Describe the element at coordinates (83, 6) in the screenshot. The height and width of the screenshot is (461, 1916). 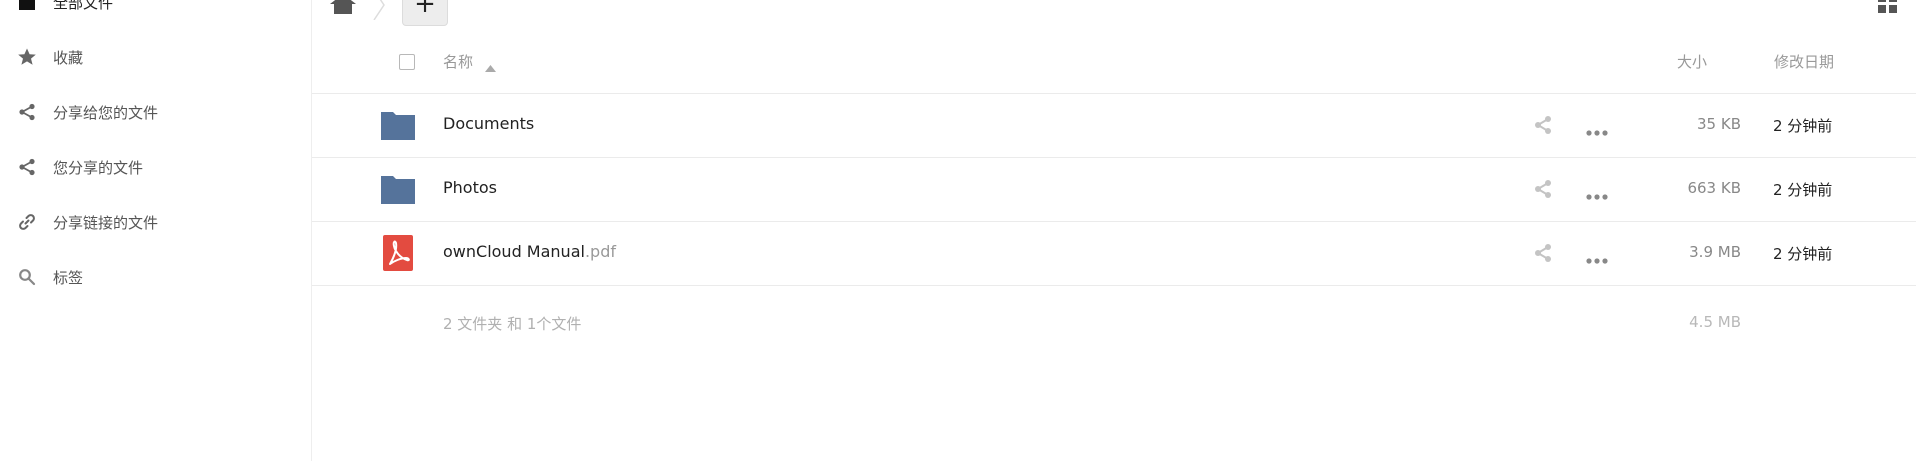
I see `sidebar-item-label: 全部文件` at that location.